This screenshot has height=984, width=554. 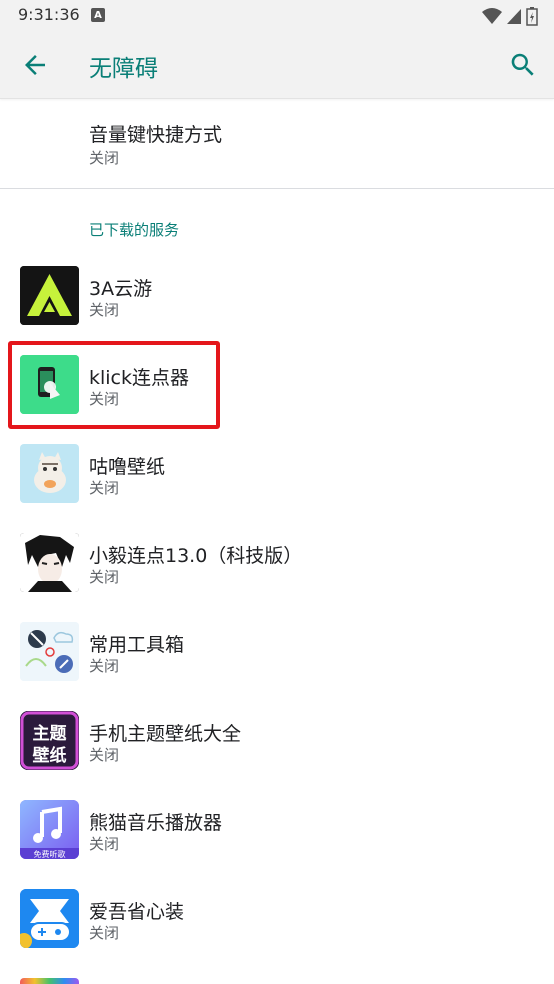 I want to click on search-button, so click(x=523, y=65).